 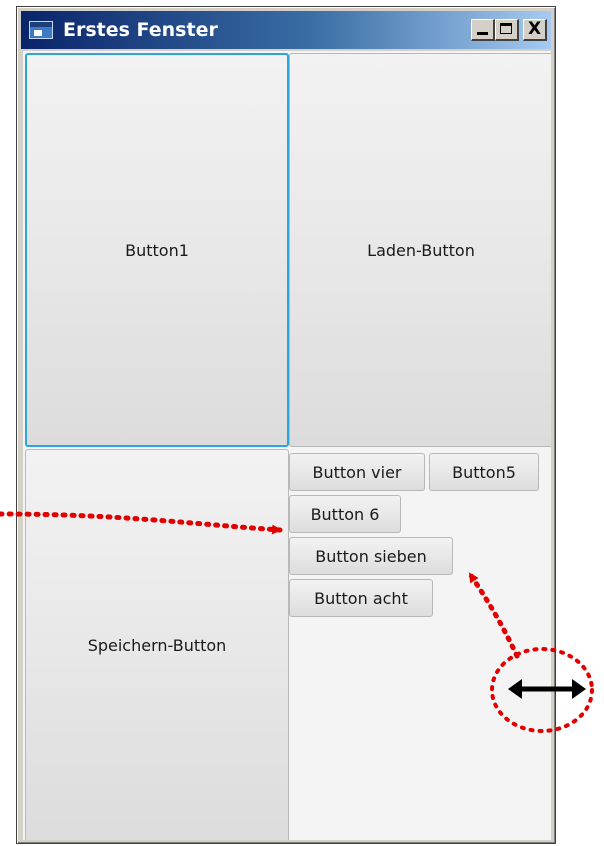 What do you see at coordinates (286, 30) in the screenshot?
I see `title-bar: Erstes Fenster X` at bounding box center [286, 30].